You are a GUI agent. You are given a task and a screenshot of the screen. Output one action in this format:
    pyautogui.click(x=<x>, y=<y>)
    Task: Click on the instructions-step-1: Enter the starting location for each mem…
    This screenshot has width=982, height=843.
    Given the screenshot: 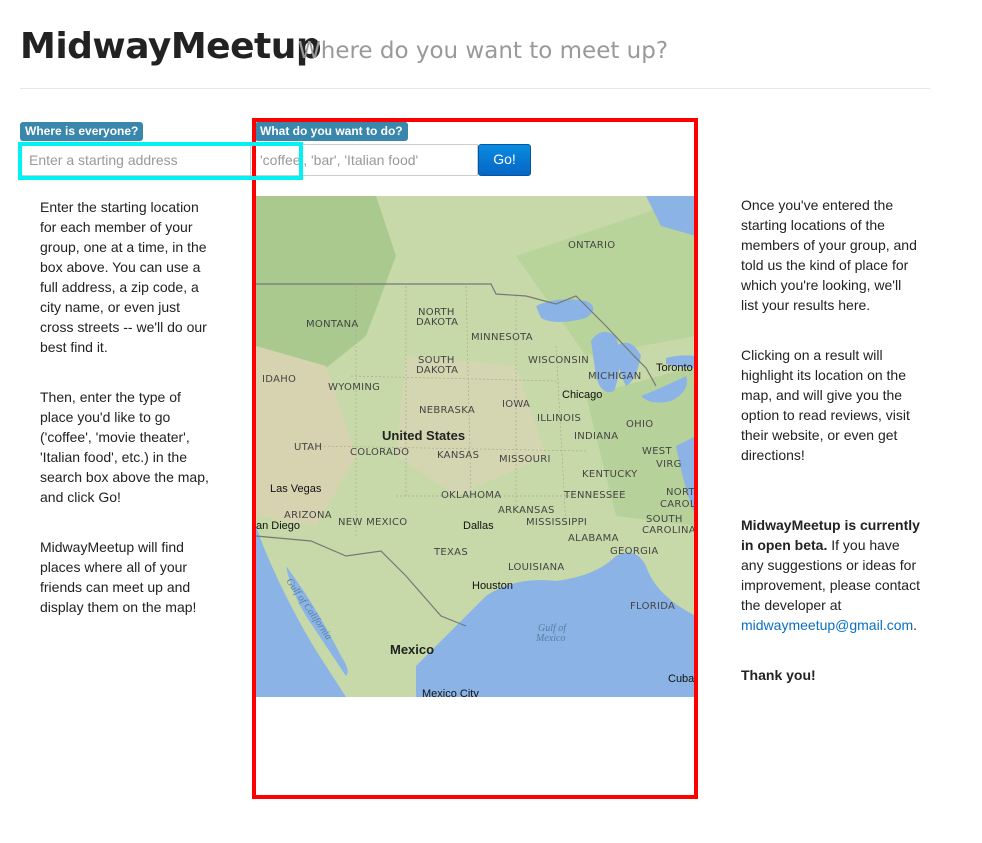 What is the action you would take?
    pyautogui.click(x=123, y=277)
    